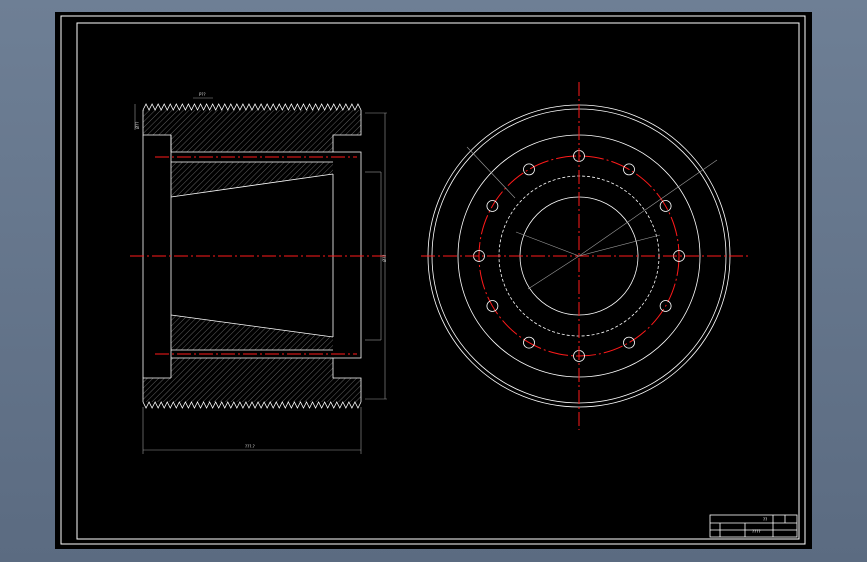 The width and height of the screenshot is (867, 562). What do you see at coordinates (252, 179) in the screenshot?
I see `upper-taper-hatch` at bounding box center [252, 179].